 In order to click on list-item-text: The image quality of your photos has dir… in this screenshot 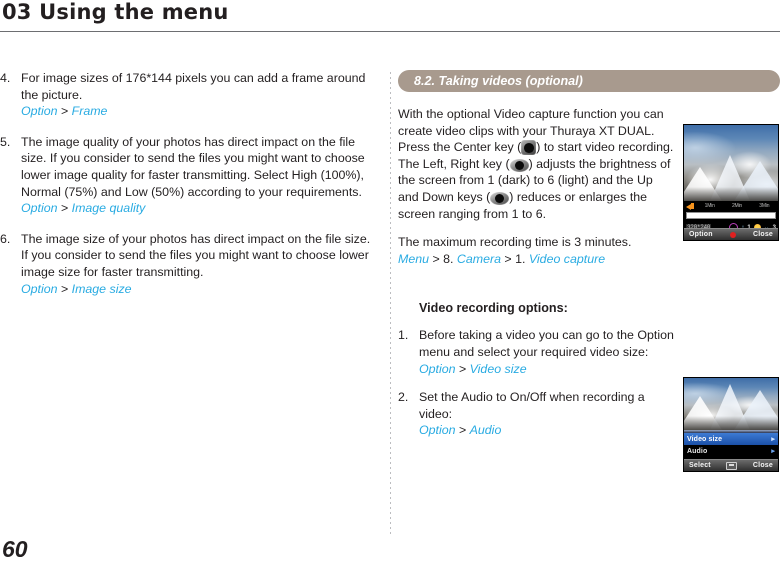, I will do `click(193, 166)`.